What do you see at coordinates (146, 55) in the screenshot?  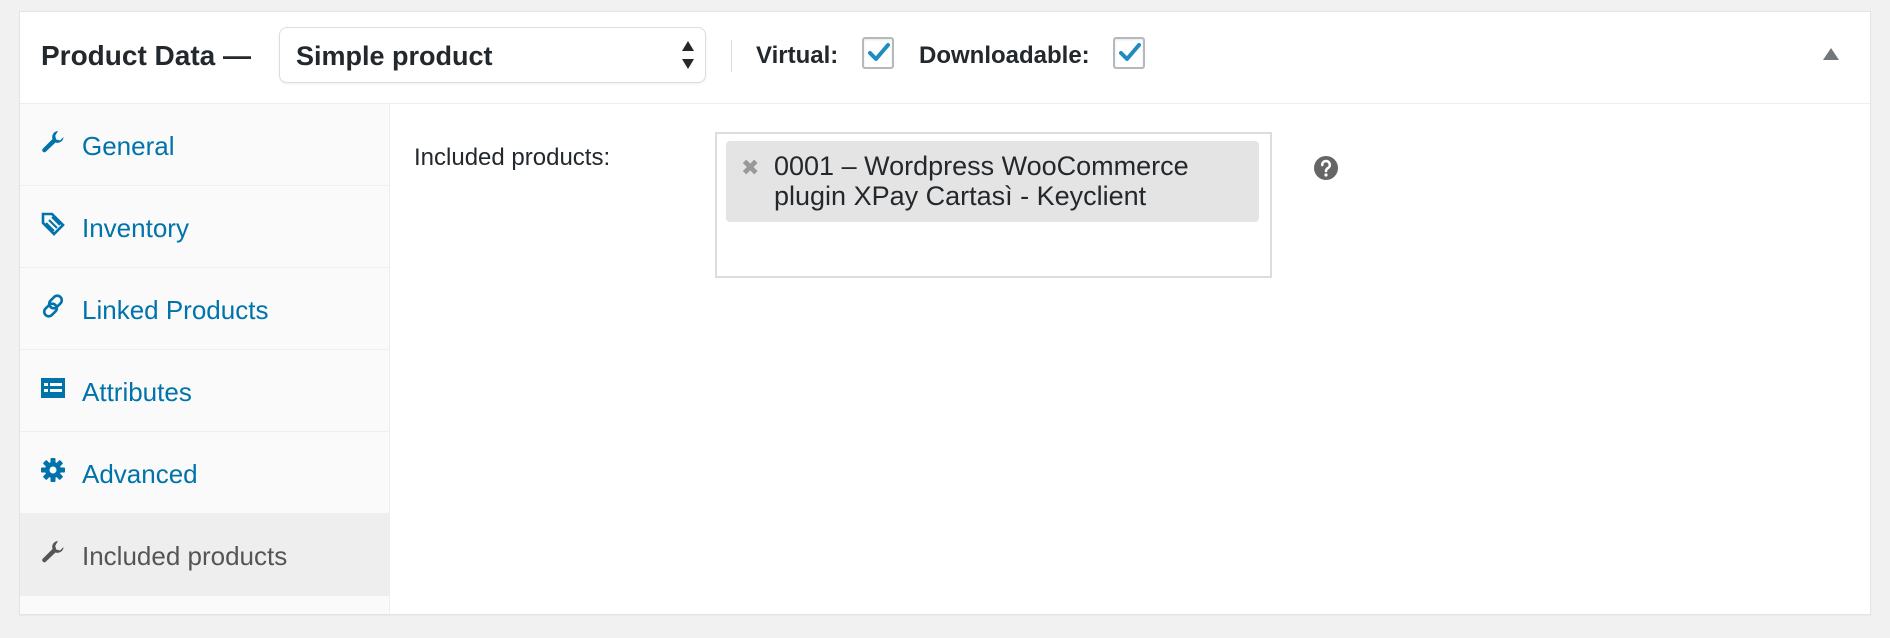 I see `panel-title: Product Data —` at bounding box center [146, 55].